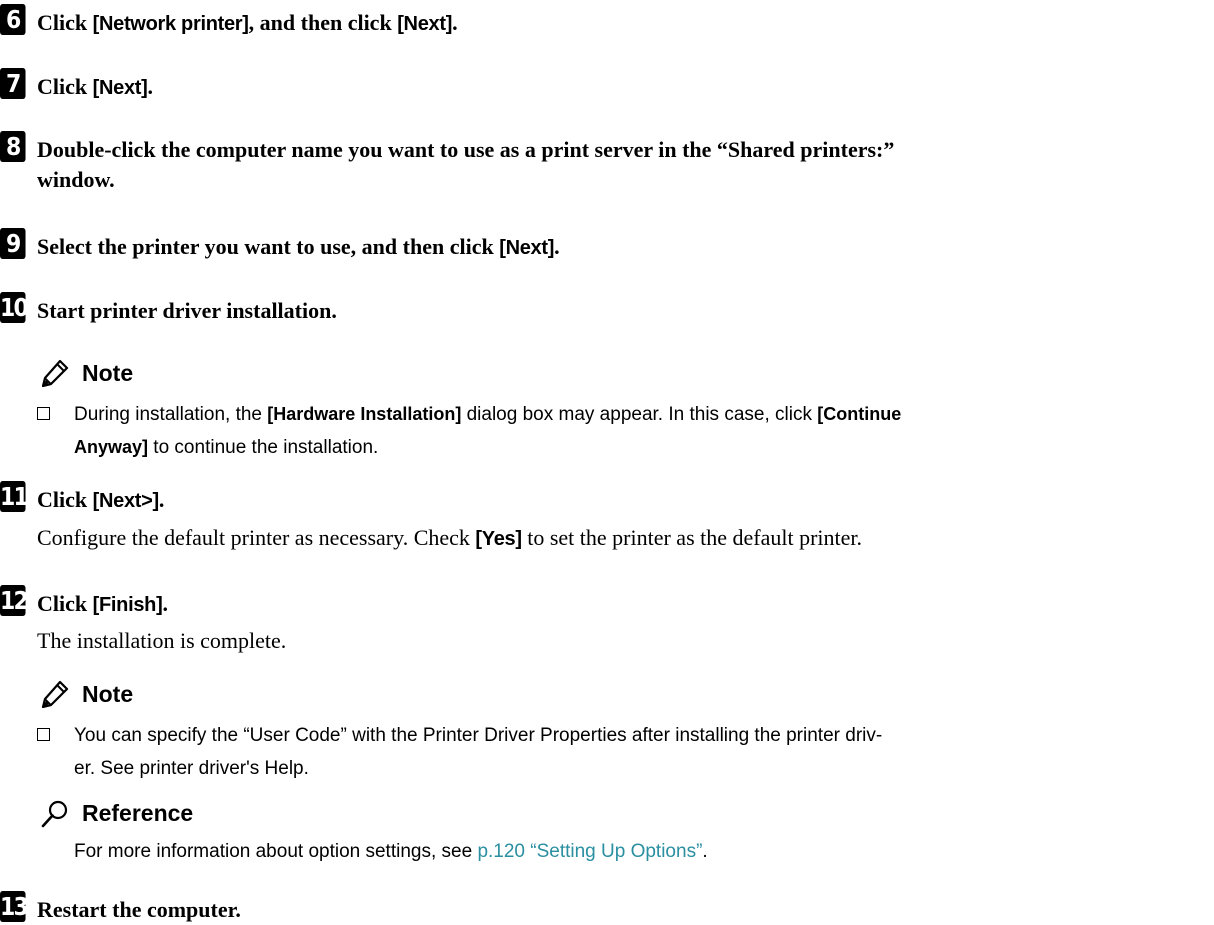 Image resolution: width=1214 pixels, height=925 pixels. What do you see at coordinates (13, 19) in the screenshot?
I see `step-number-badge: 6` at bounding box center [13, 19].